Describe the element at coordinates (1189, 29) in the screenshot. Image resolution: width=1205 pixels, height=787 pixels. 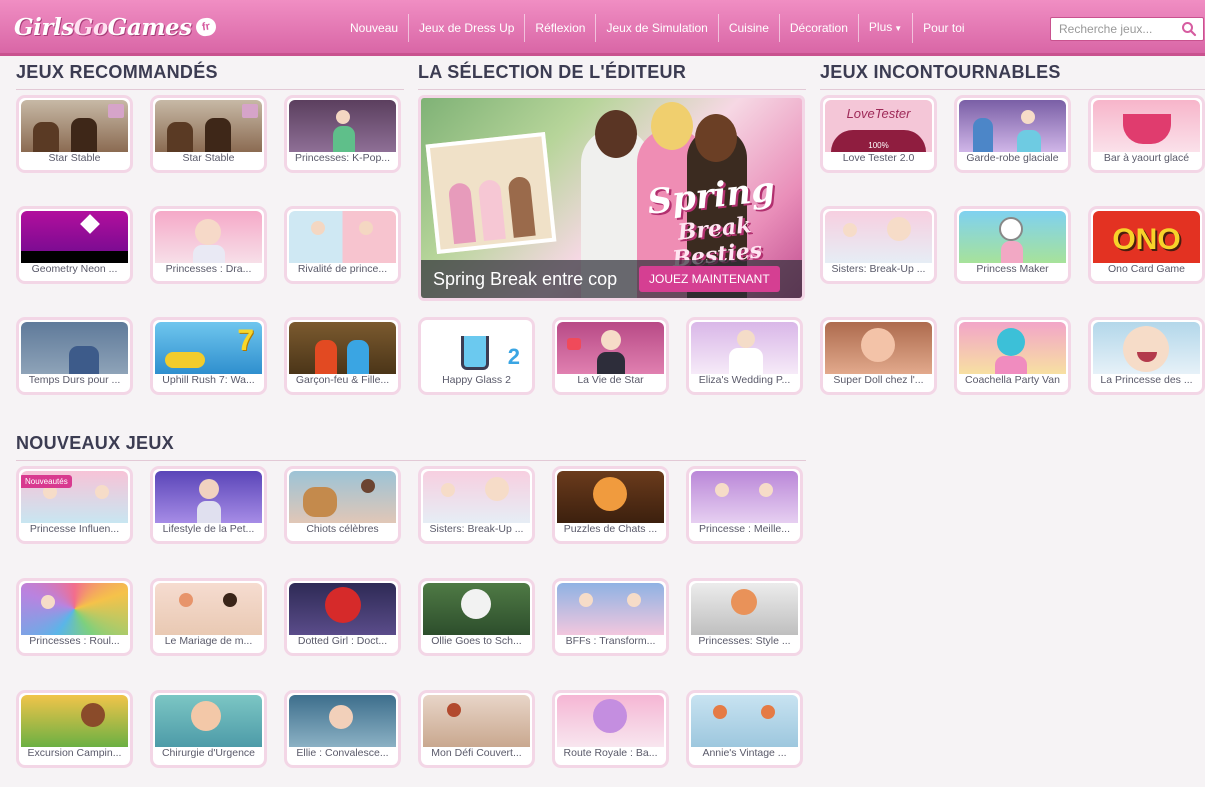
I see `search-icon` at that location.